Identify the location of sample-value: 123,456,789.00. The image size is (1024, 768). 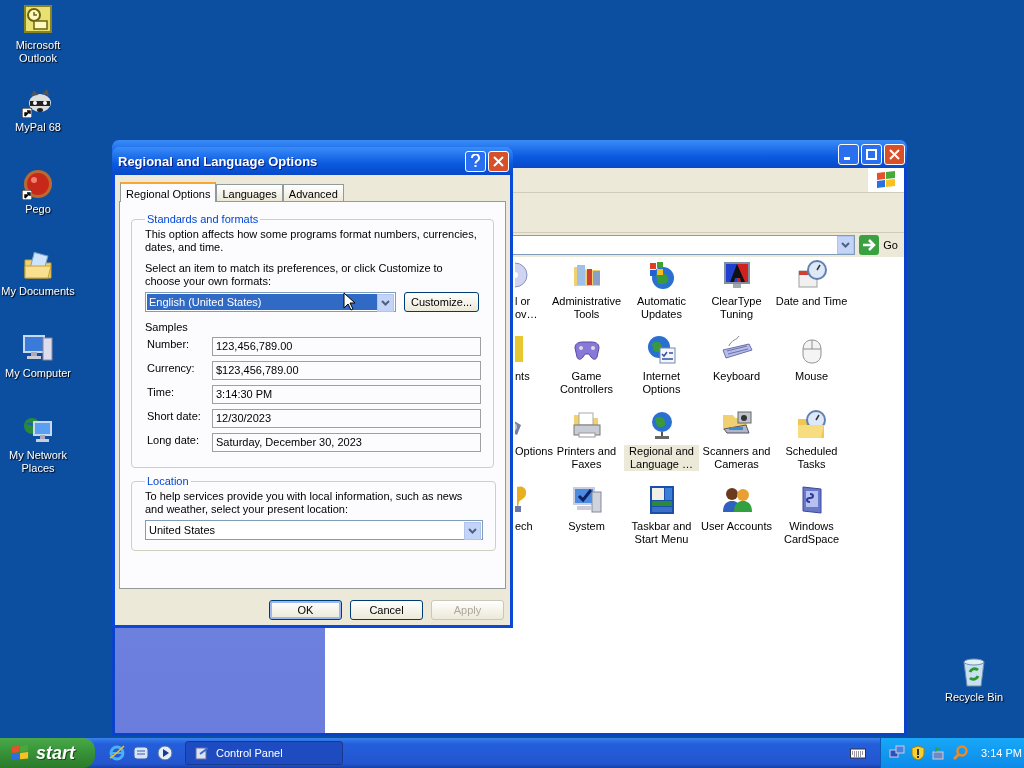
(346, 346).